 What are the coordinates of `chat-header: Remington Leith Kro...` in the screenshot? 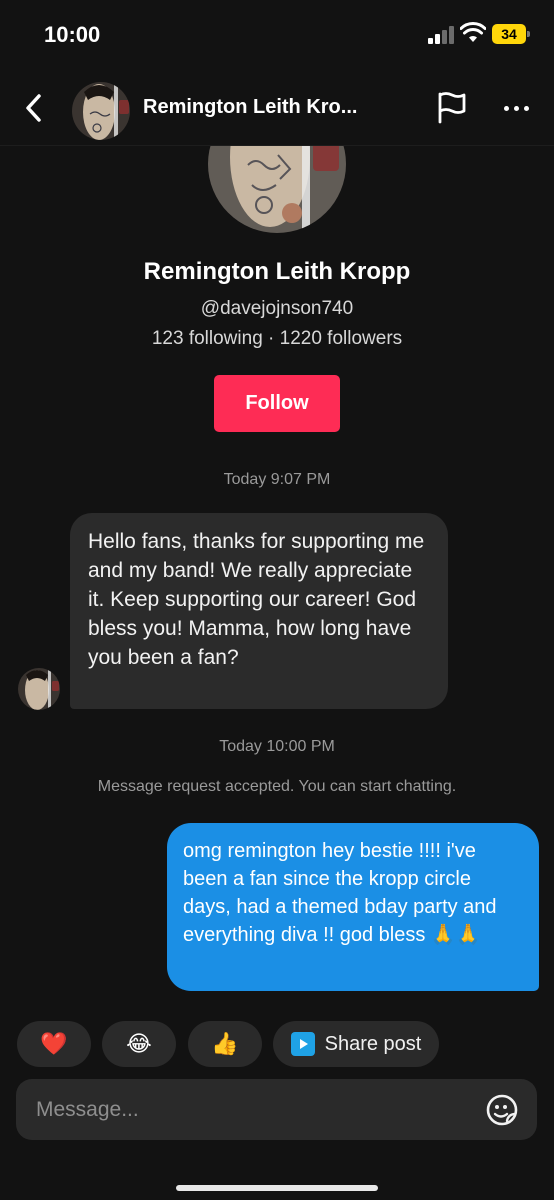 It's located at (277, 108).